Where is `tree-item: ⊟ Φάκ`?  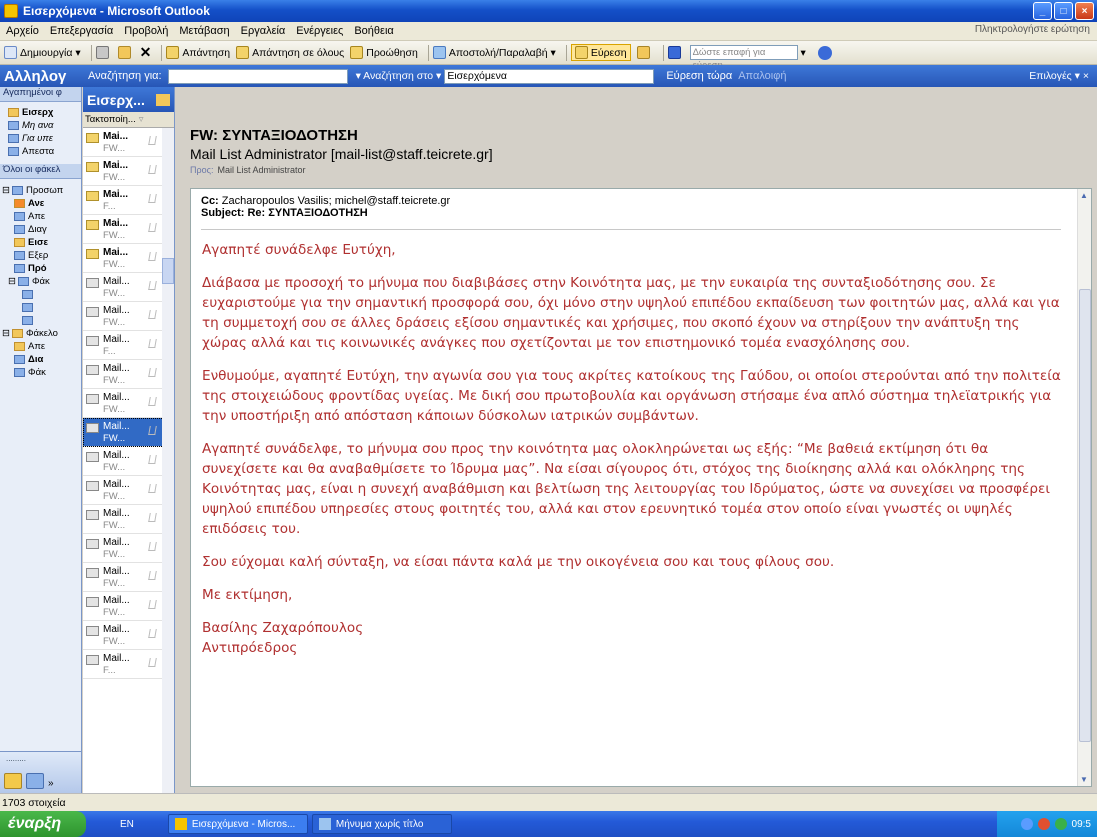 tree-item: ⊟ Φάκ is located at coordinates (40, 281).